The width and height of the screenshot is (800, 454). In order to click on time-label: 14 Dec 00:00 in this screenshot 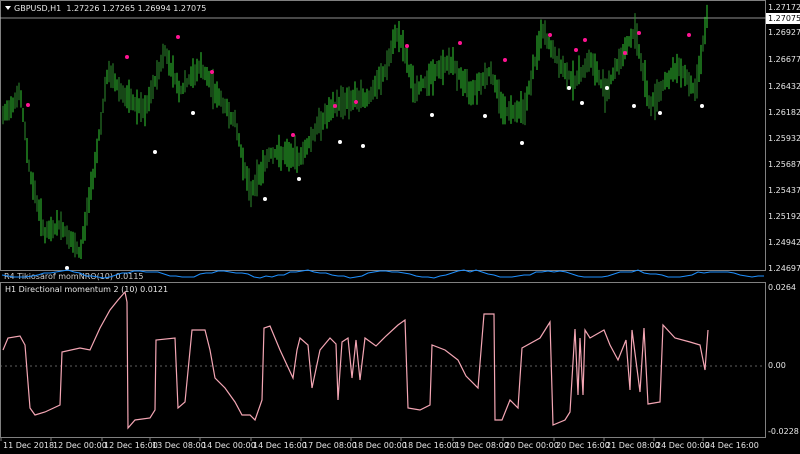, I will do `click(229, 445)`.